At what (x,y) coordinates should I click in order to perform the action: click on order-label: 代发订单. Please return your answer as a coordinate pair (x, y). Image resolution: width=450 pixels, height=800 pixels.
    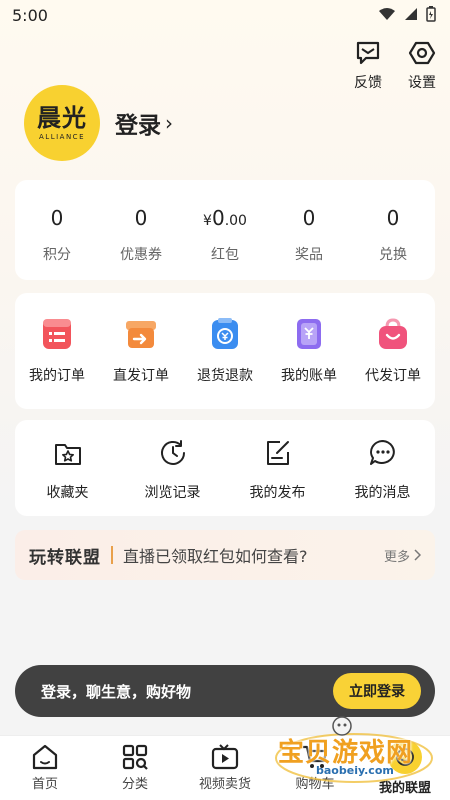
    Looking at the image, I should click on (393, 376).